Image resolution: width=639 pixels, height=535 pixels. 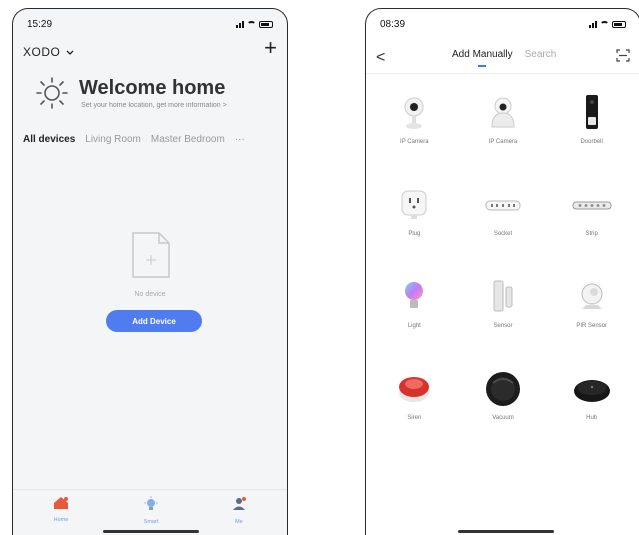 What do you see at coordinates (591, 326) in the screenshot?
I see `device-name: PIR Sensor` at bounding box center [591, 326].